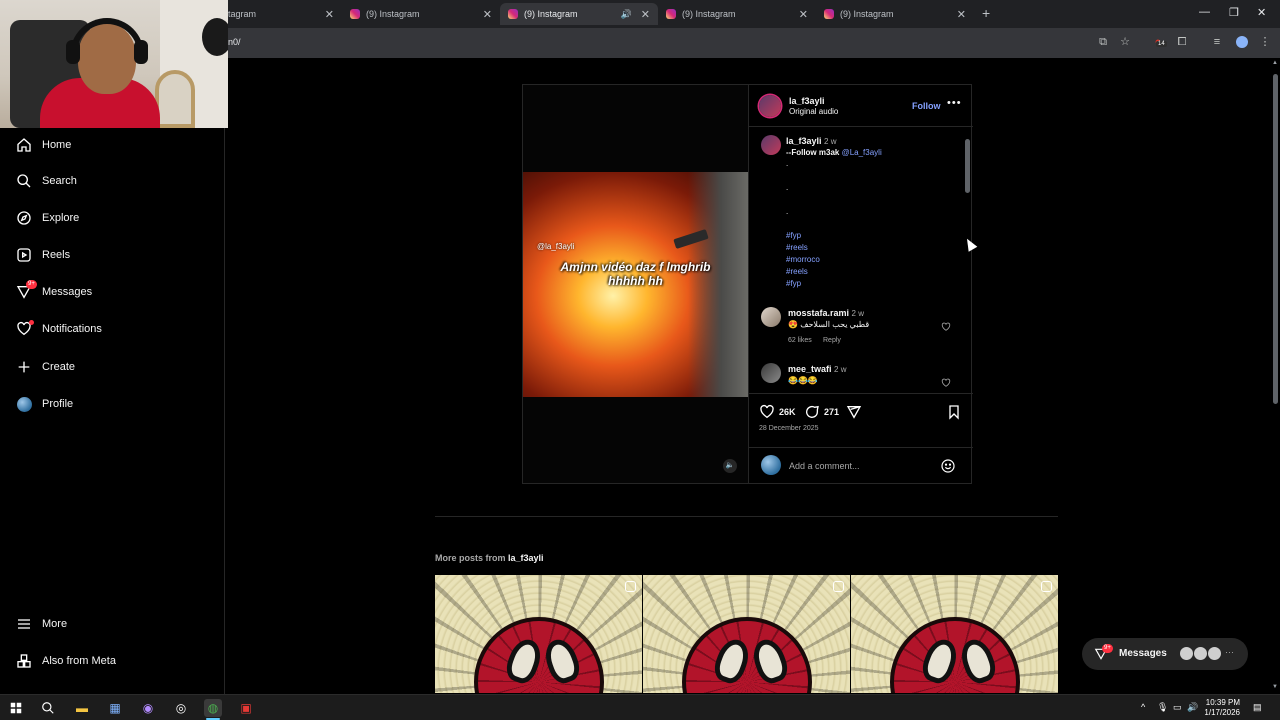  Describe the element at coordinates (115, 708) in the screenshot. I see `store-icon: ▦` at that location.